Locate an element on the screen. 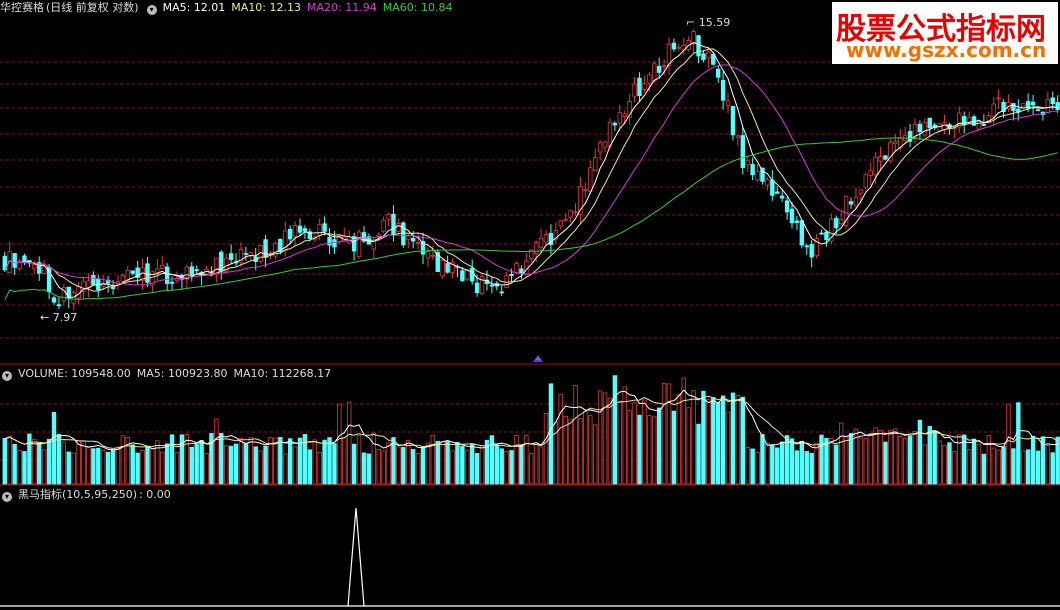 The height and width of the screenshot is (610, 1060). watermark-logo: 股票公式指标网 www.gszx.com.cn is located at coordinates (945, 33).